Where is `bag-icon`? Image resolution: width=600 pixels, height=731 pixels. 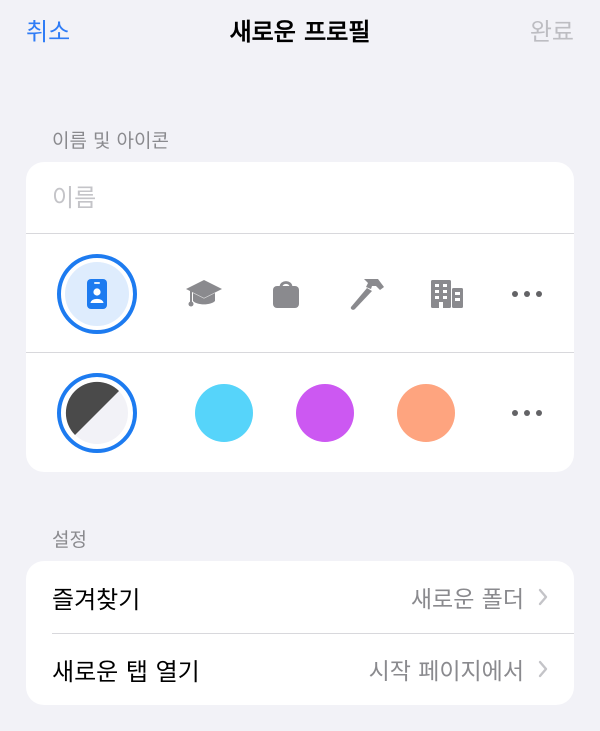 bag-icon is located at coordinates (286, 294).